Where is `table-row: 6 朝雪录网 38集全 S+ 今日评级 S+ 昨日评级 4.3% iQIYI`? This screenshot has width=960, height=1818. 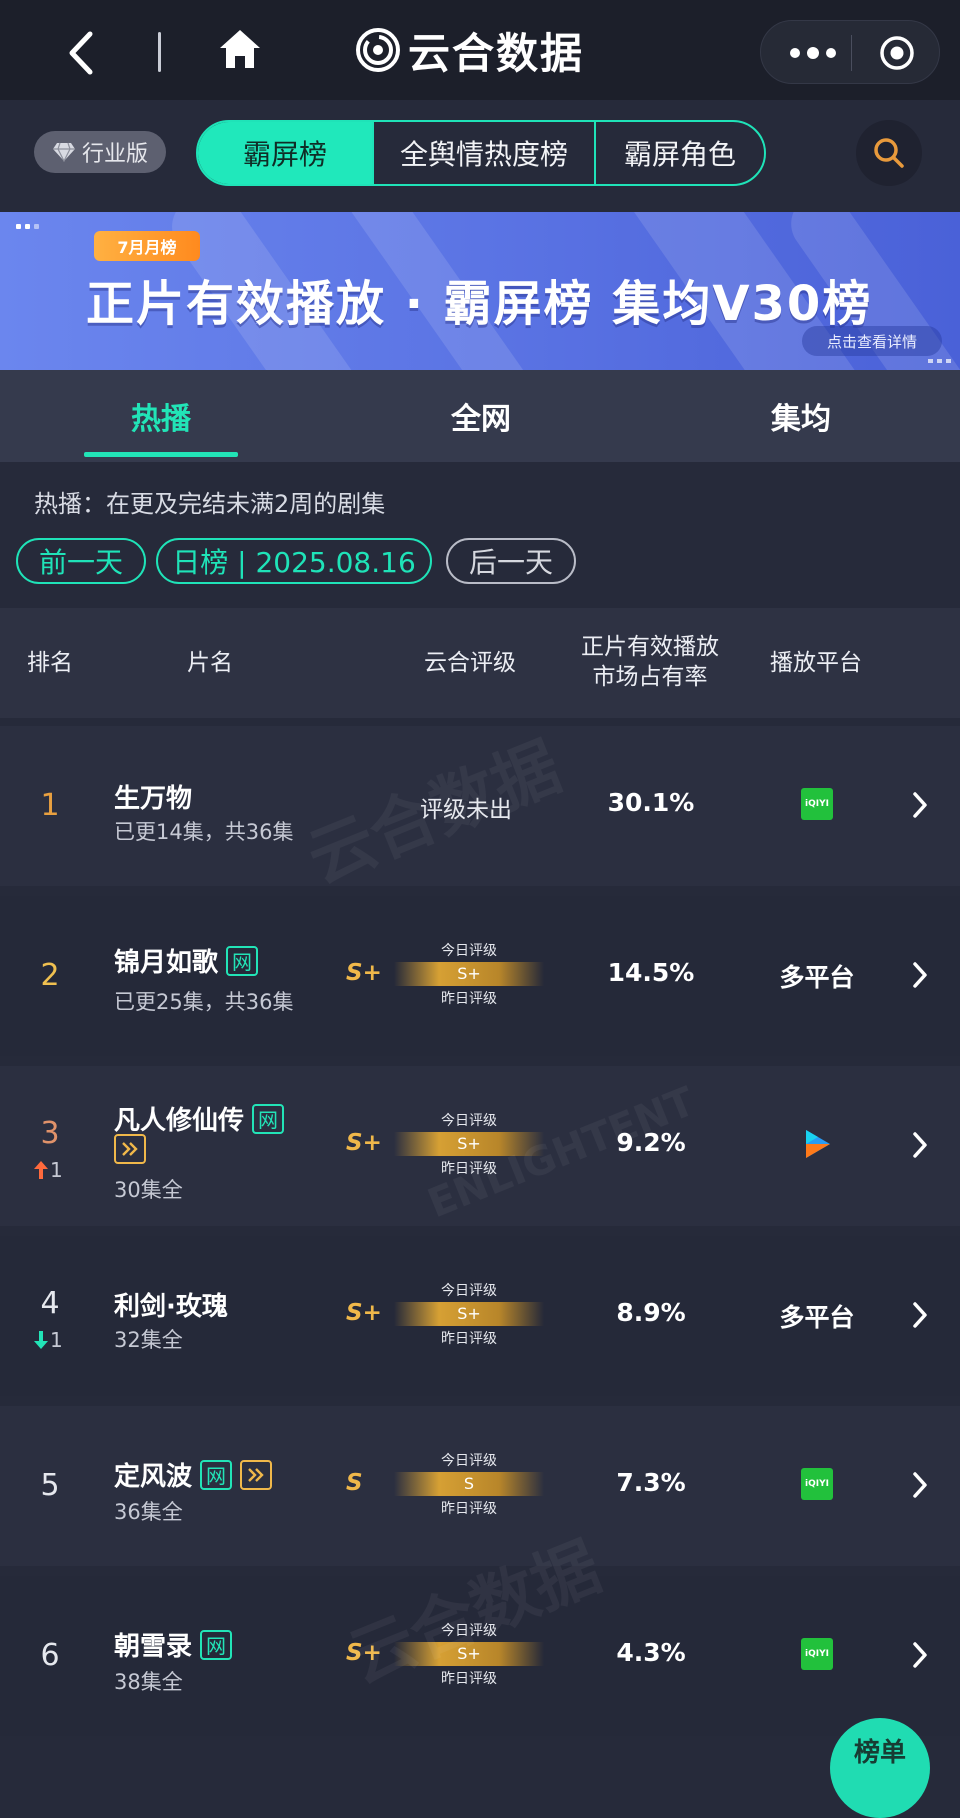
table-row: 6 朝雪录网 38集全 S+ 今日评级 S+ 昨日评级 4.3% iQIYI is located at coordinates (480, 1656).